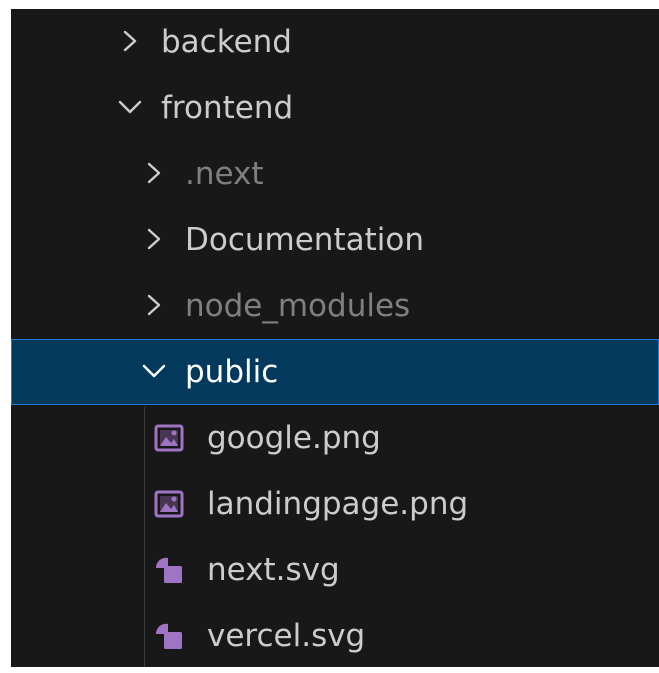 This screenshot has height=673, width=659. I want to click on tree-item-label: backend, so click(226, 42).